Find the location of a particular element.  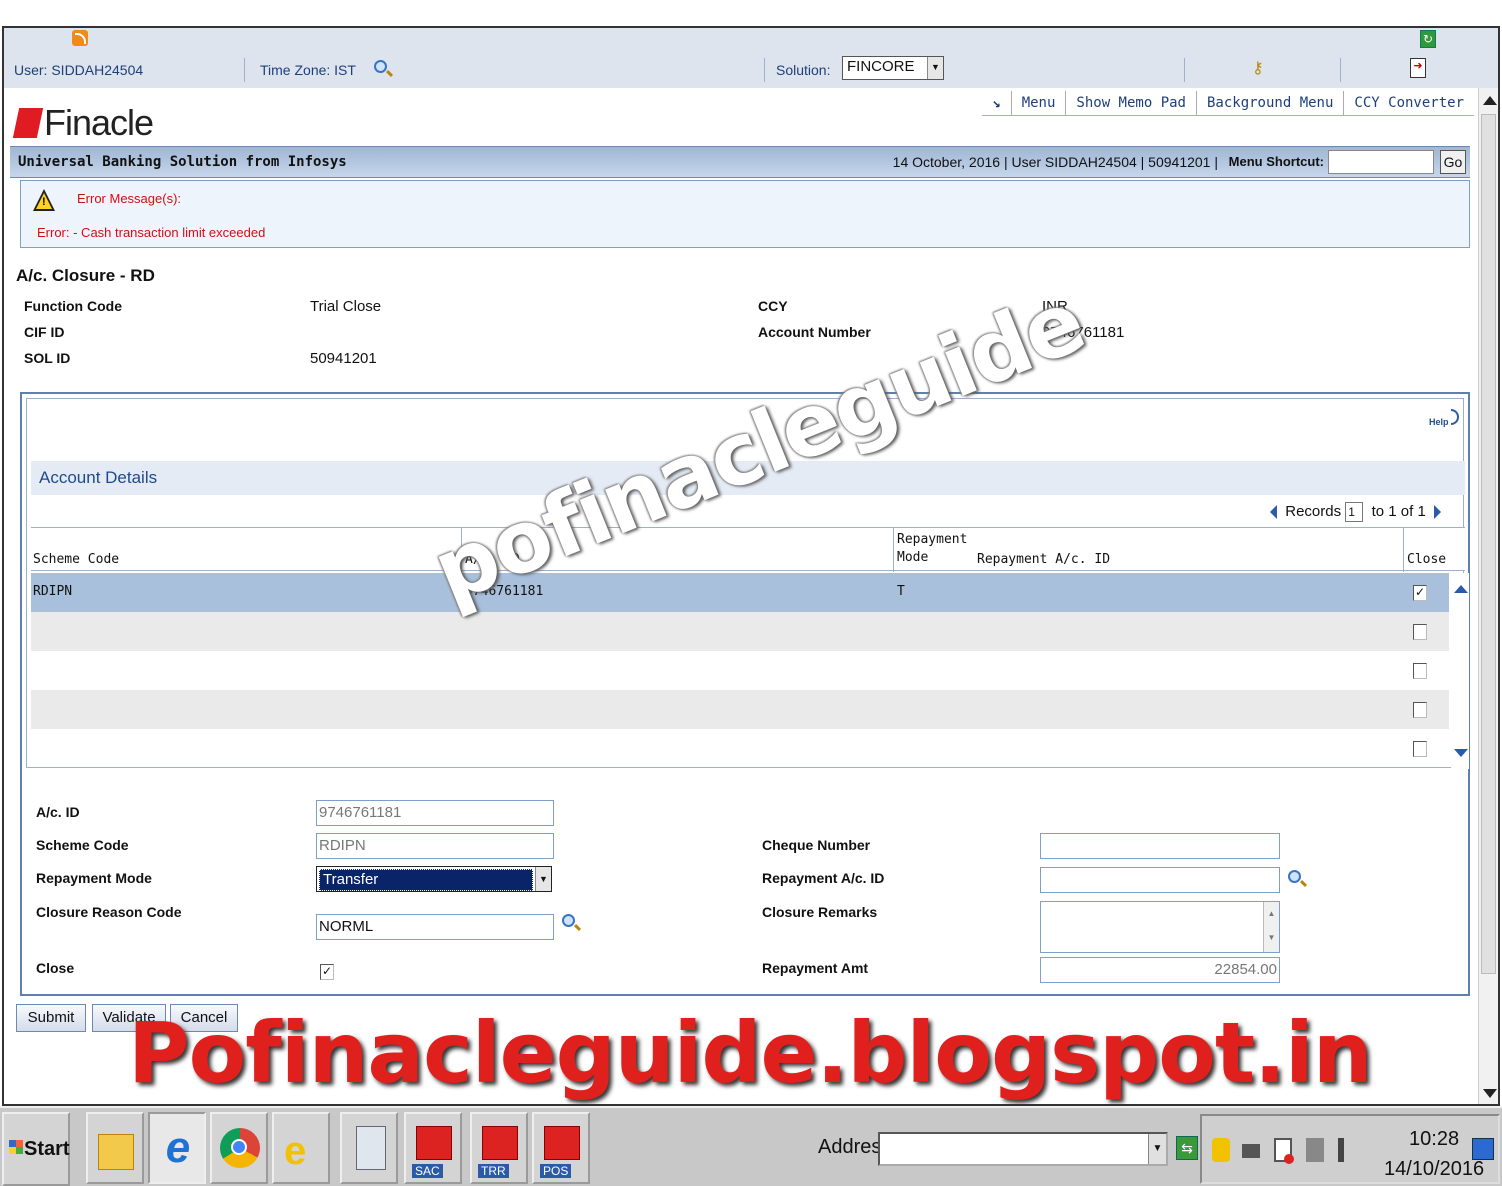

closure-reason-field: NORML is located at coordinates (435, 927).